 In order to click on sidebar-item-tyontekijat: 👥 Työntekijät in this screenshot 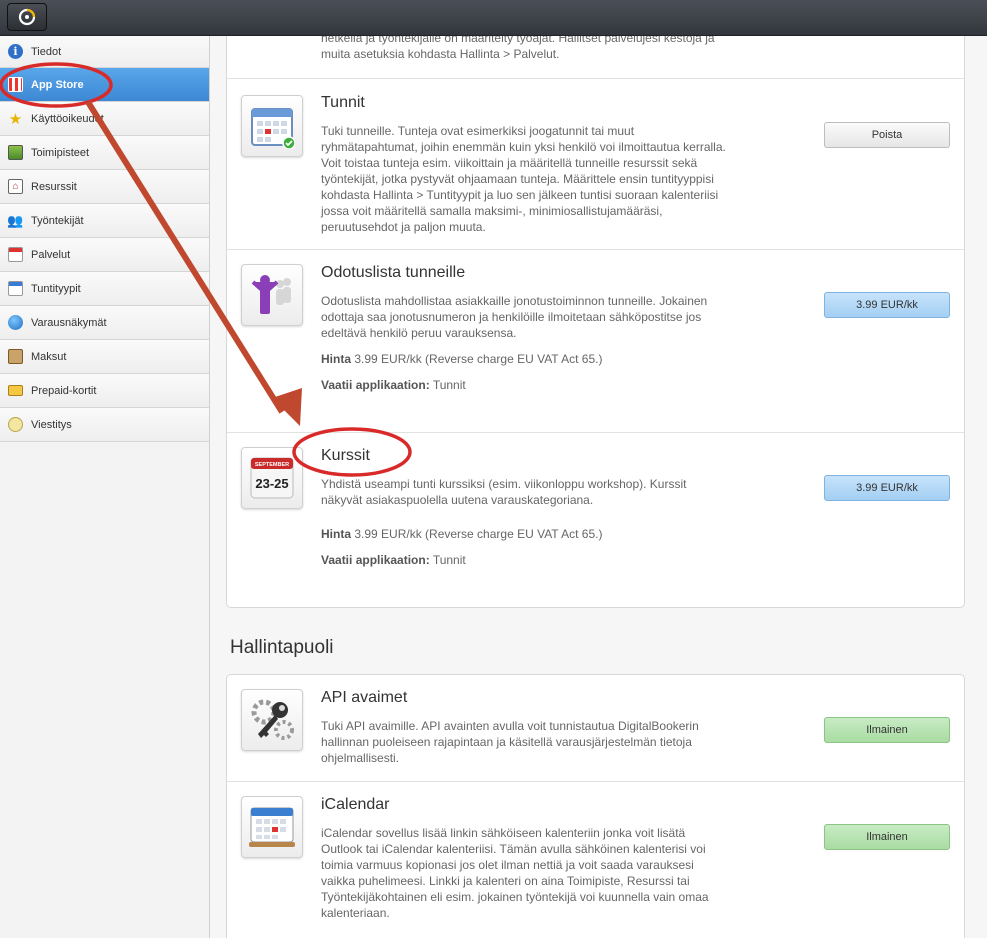, I will do `click(104, 221)`.